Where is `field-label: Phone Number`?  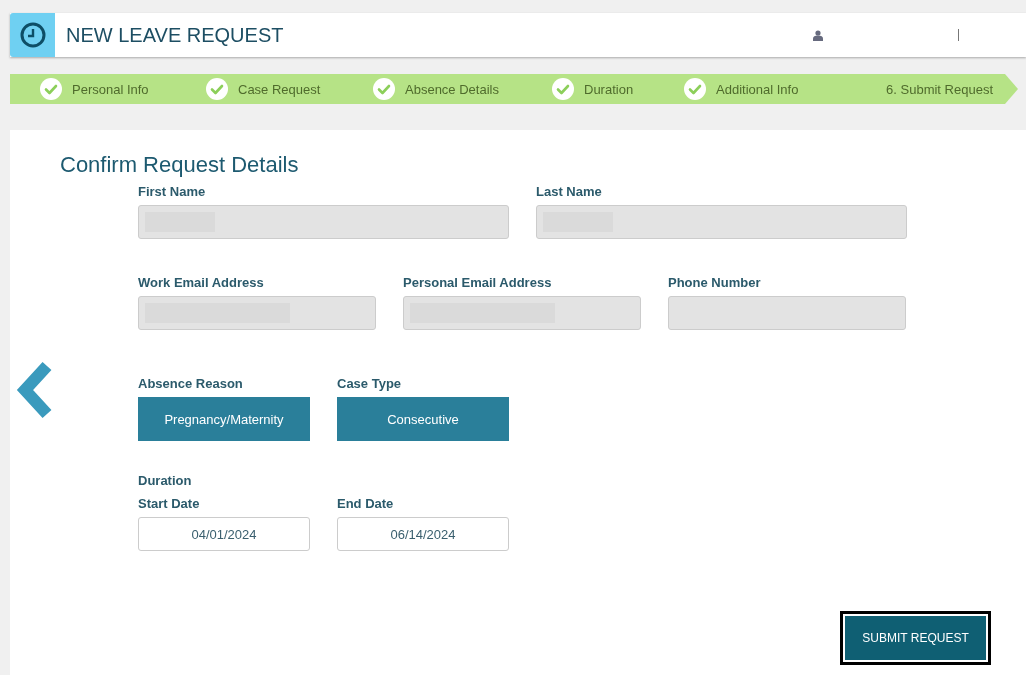 field-label: Phone Number is located at coordinates (715, 282).